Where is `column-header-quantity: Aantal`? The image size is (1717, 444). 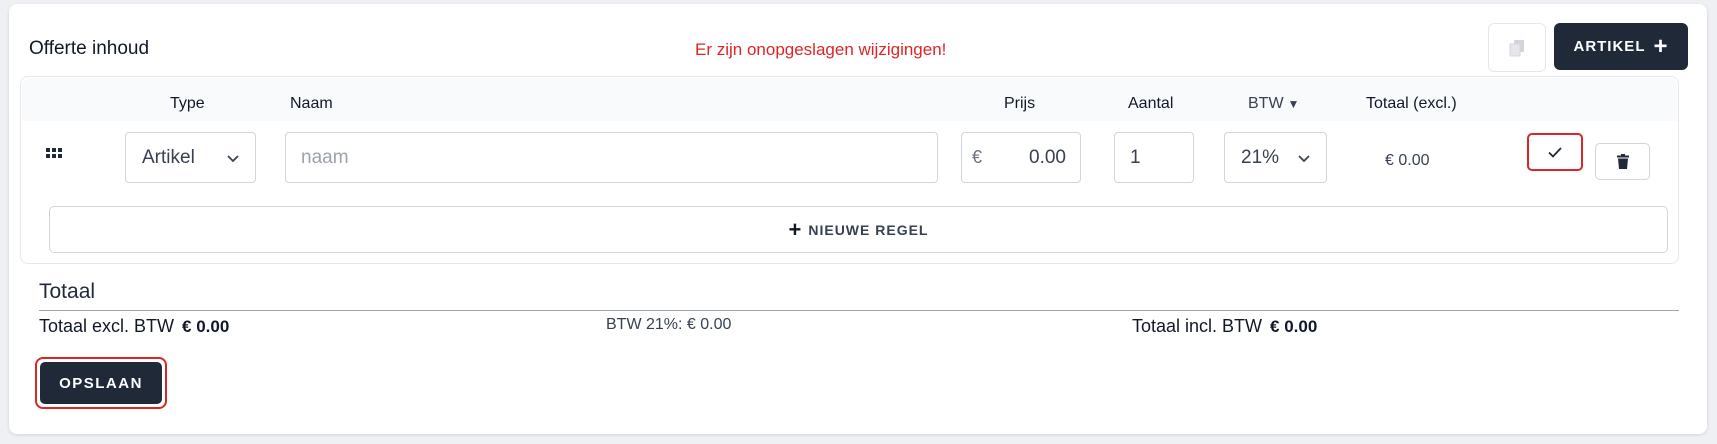 column-header-quantity: Aantal is located at coordinates (1151, 103).